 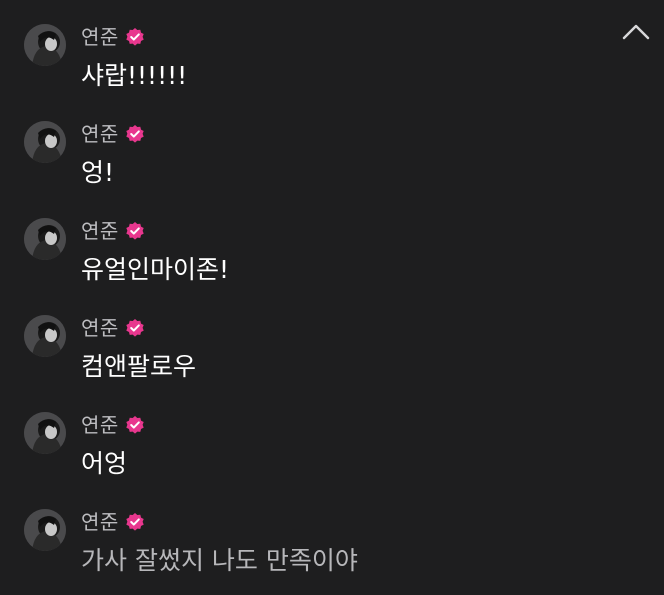 What do you see at coordinates (139, 366) in the screenshot?
I see `message-text: 컴앤팔로우` at bounding box center [139, 366].